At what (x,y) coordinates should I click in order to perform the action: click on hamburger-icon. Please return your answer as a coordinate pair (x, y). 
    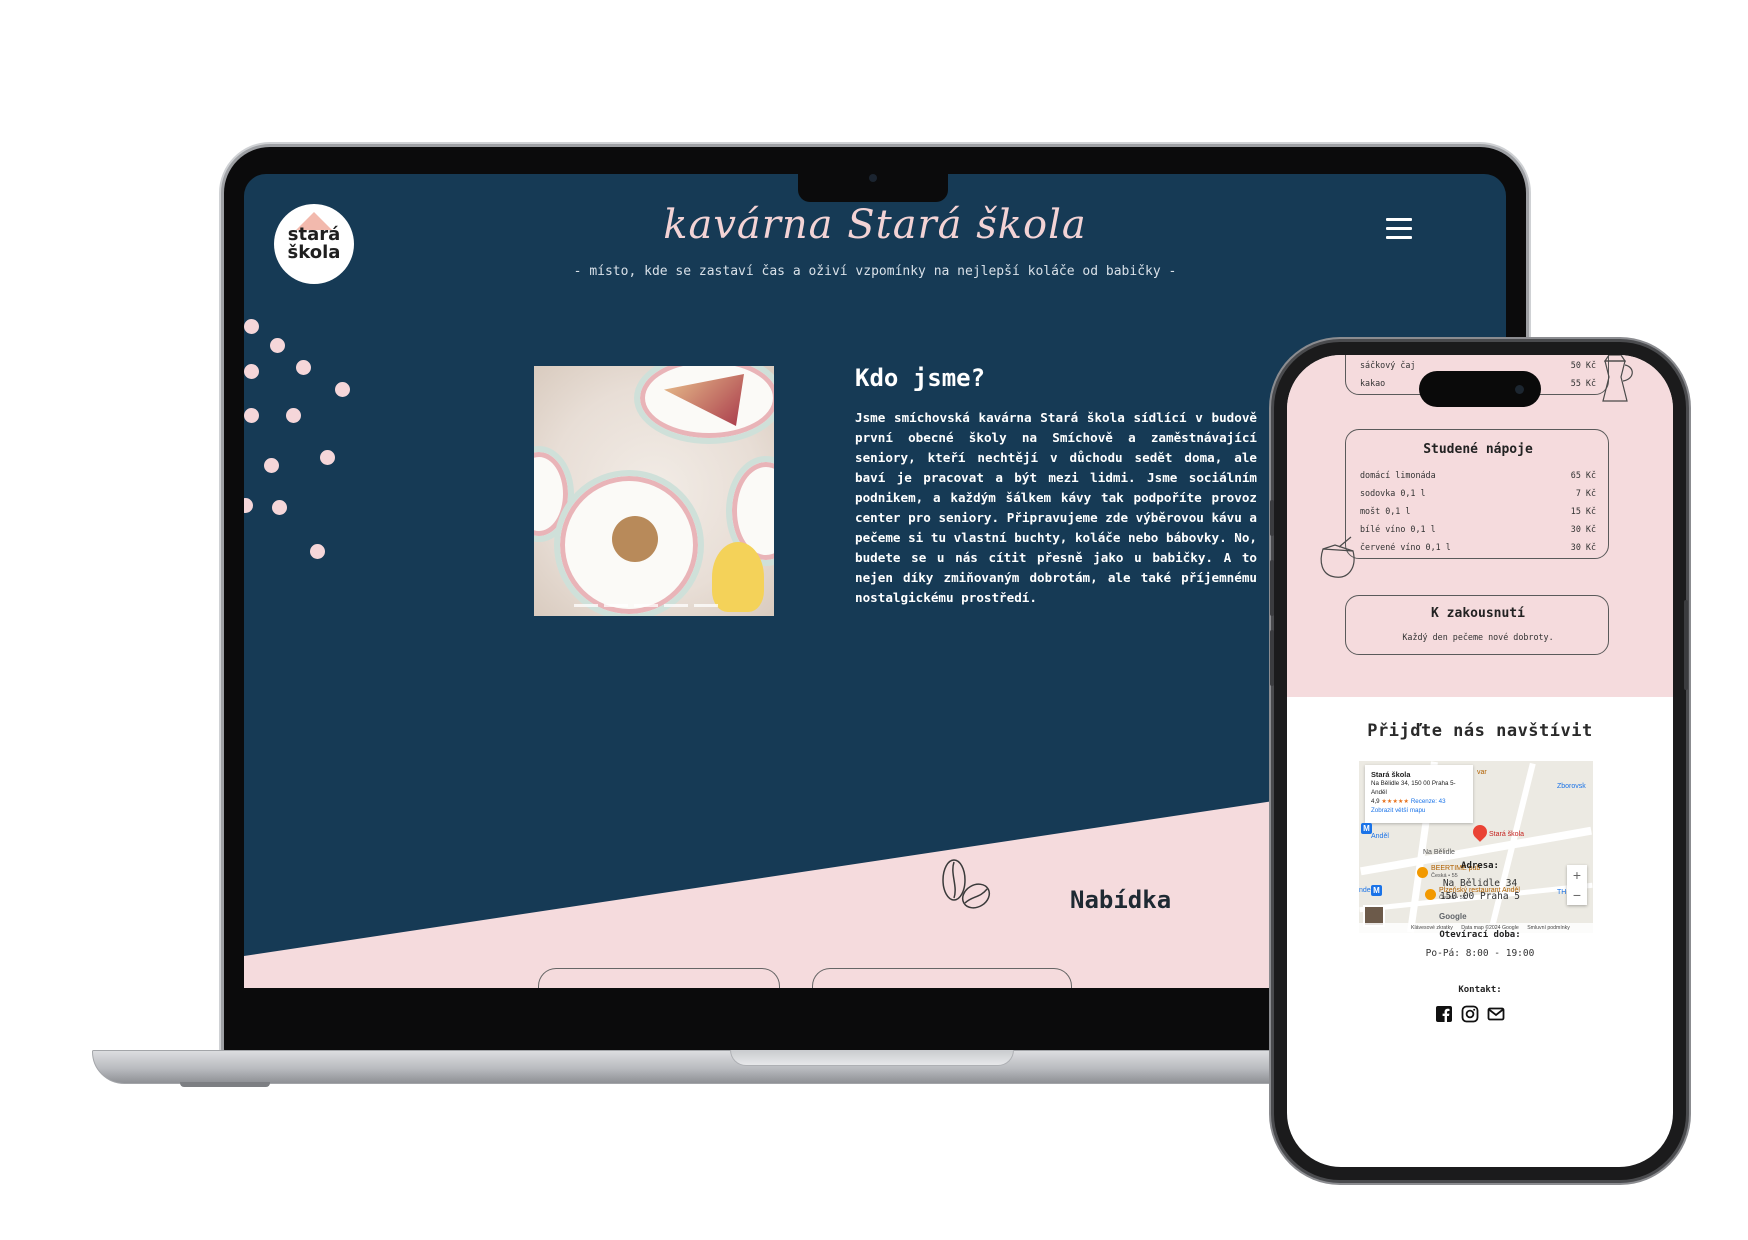
    Looking at the image, I should click on (1399, 228).